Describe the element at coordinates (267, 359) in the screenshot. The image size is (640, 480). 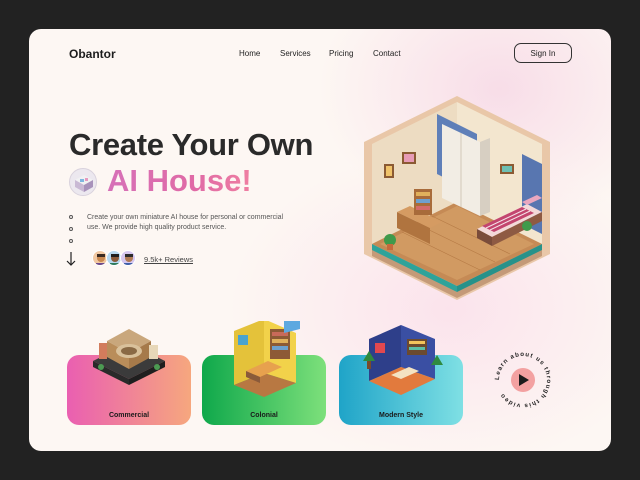
I see `colonial-illustration` at that location.